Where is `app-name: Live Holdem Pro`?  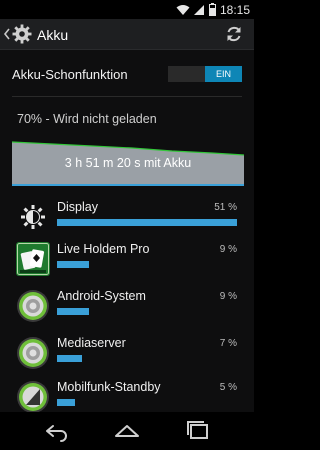 app-name: Live Holdem Pro is located at coordinates (103, 249).